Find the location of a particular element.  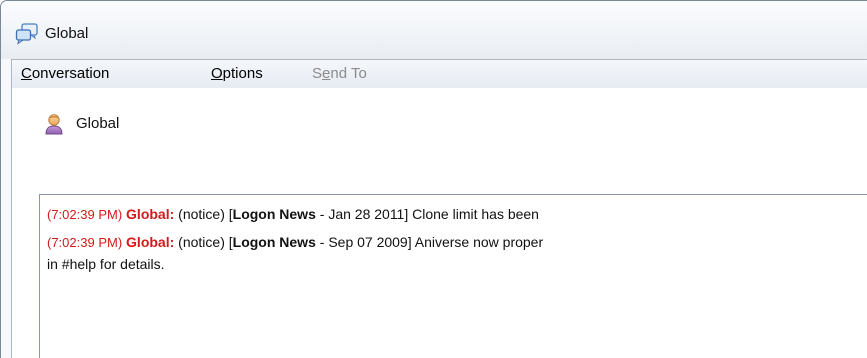

message-text: - Jan 28 2011] Clone limit has been is located at coordinates (427, 214).